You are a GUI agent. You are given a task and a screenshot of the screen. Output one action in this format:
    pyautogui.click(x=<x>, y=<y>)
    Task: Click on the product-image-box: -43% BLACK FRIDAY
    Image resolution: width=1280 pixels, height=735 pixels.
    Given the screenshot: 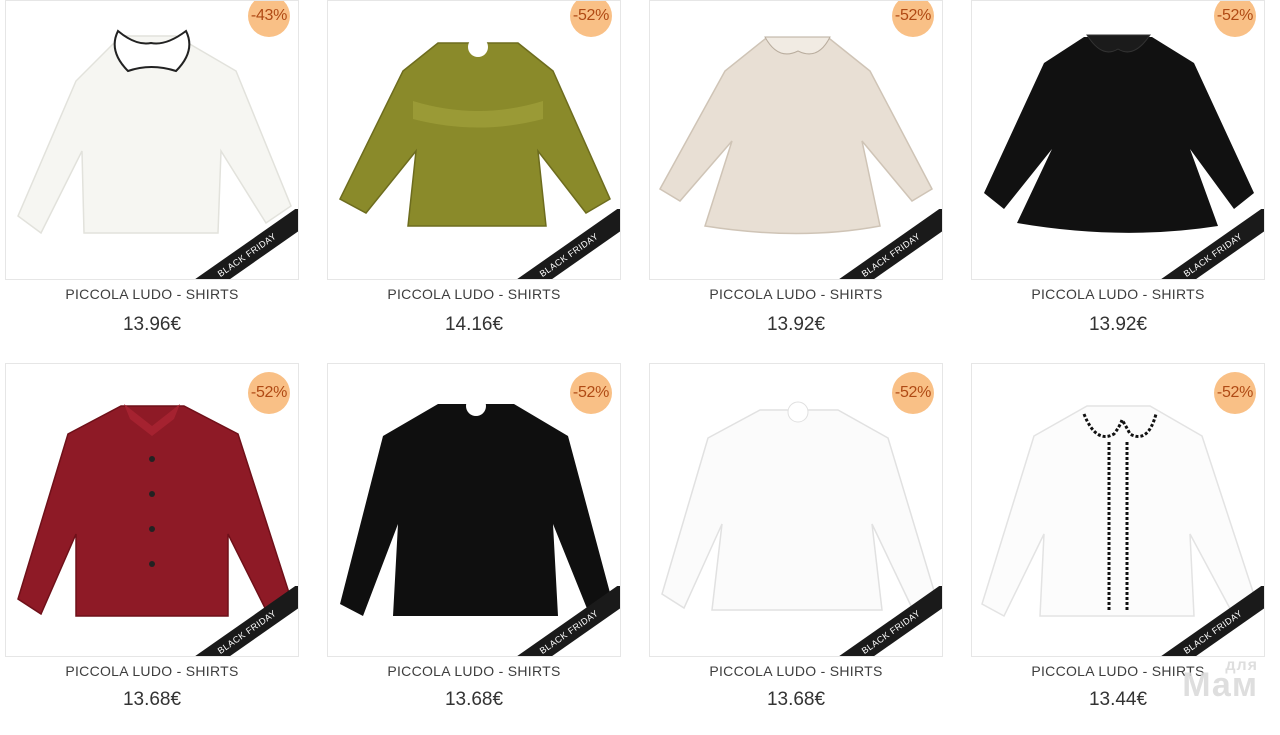 What is the action you would take?
    pyautogui.click(x=152, y=140)
    